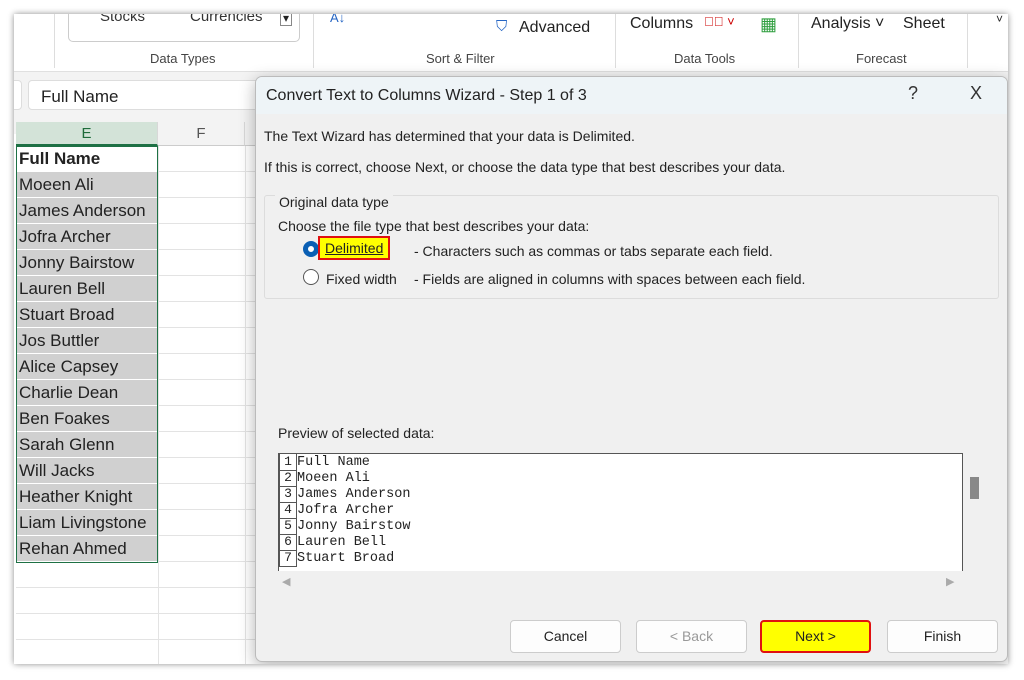 Image resolution: width=1024 pixels, height=680 pixels. I want to click on preview-row-number: 1, so click(288, 462).